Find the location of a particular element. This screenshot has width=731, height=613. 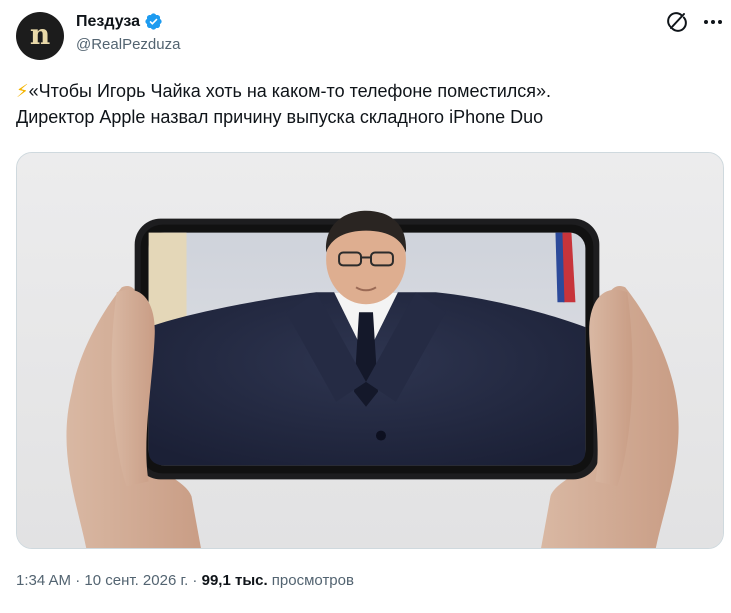

more-icon is located at coordinates (713, 22).